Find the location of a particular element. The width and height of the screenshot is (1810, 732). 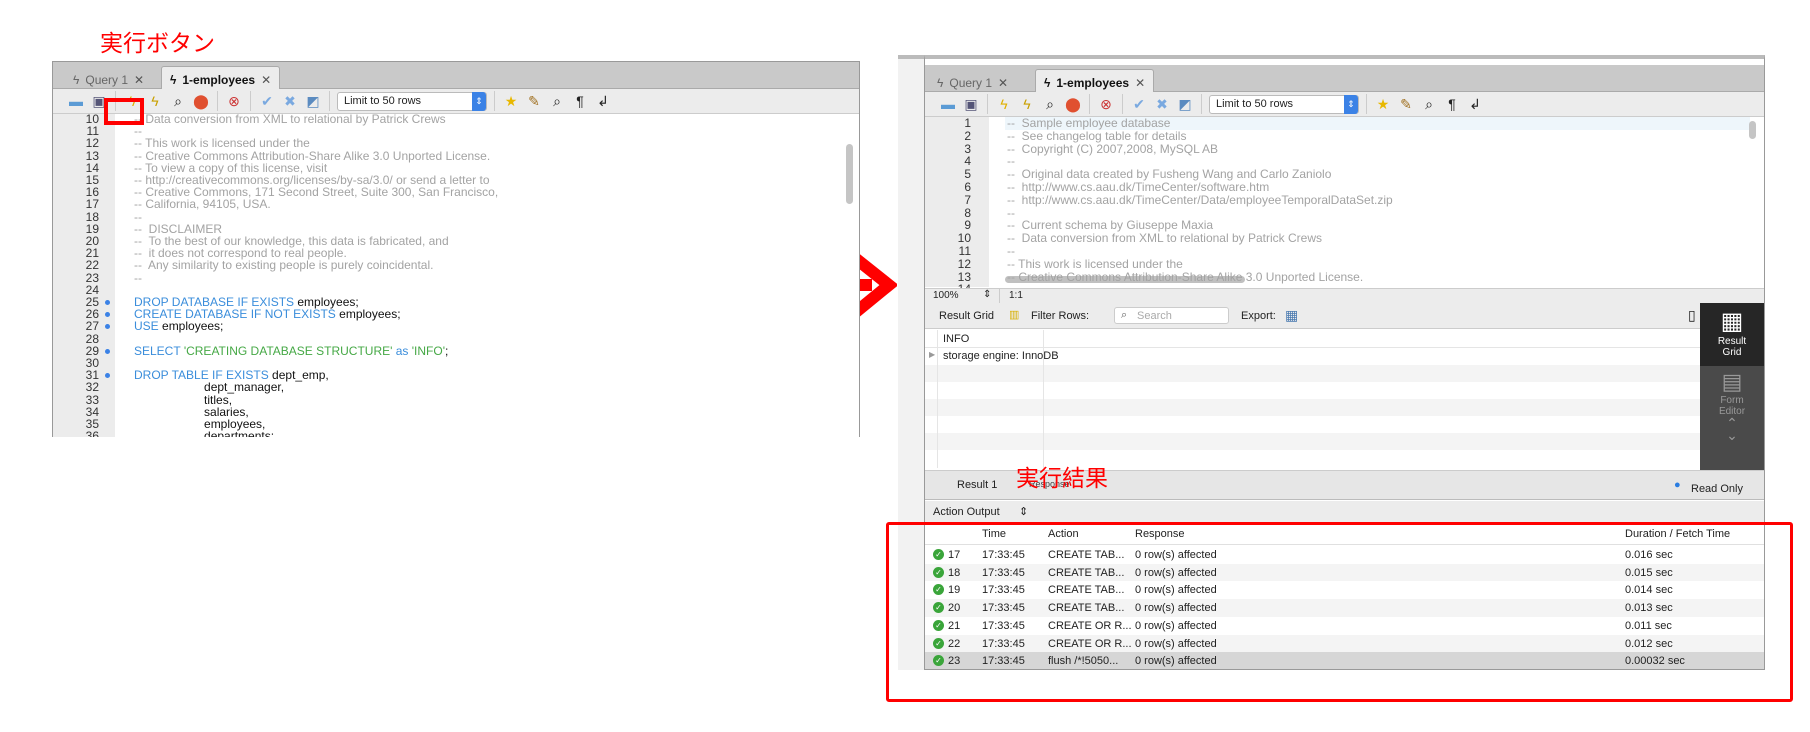

execute-icon: ϟ is located at coordinates (1004, 104).